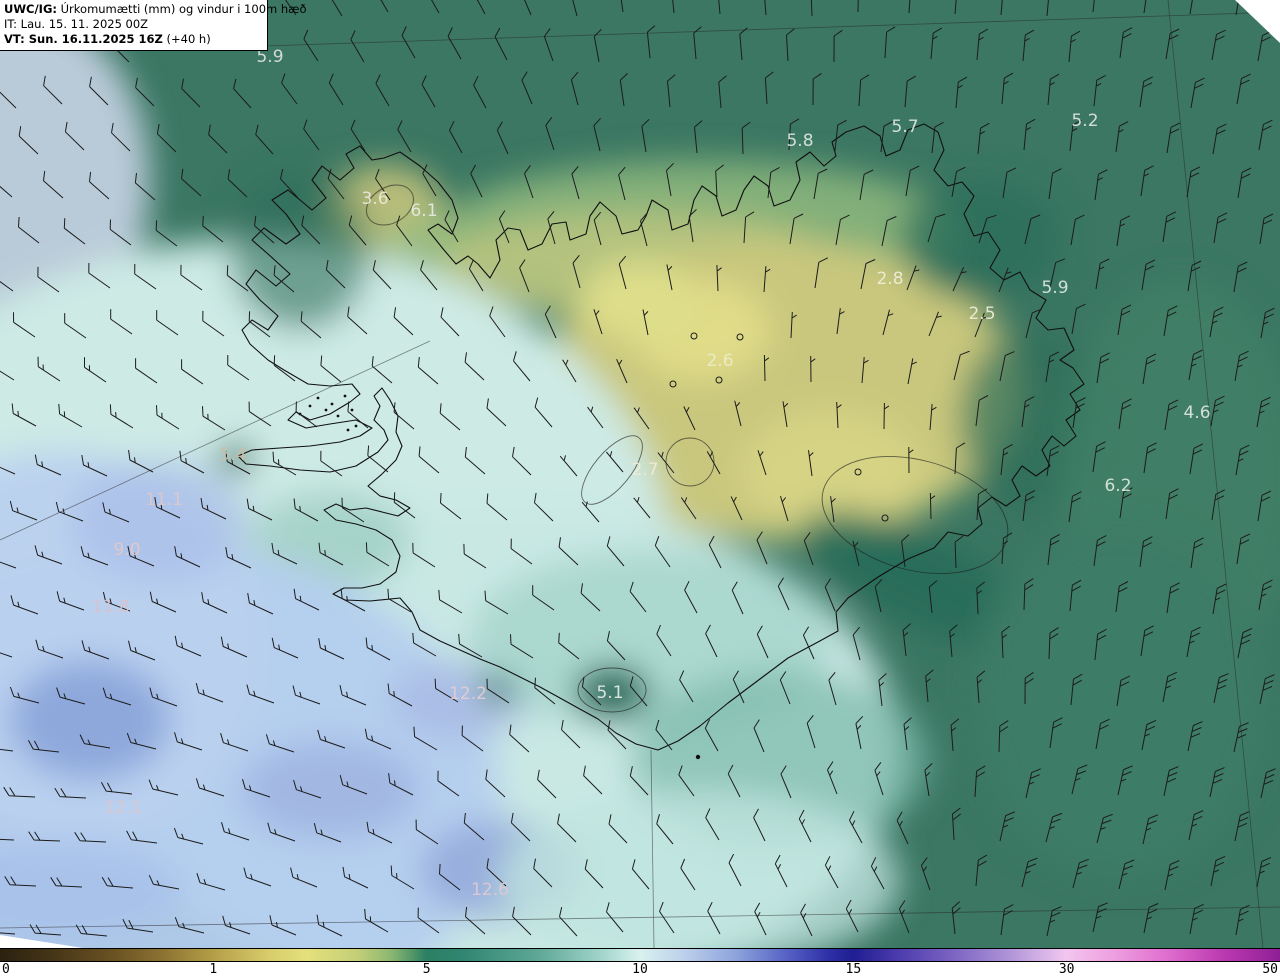 The width and height of the screenshot is (1280, 978). Describe the element at coordinates (640, 955) in the screenshot. I see `colorbar-gradient` at that location.